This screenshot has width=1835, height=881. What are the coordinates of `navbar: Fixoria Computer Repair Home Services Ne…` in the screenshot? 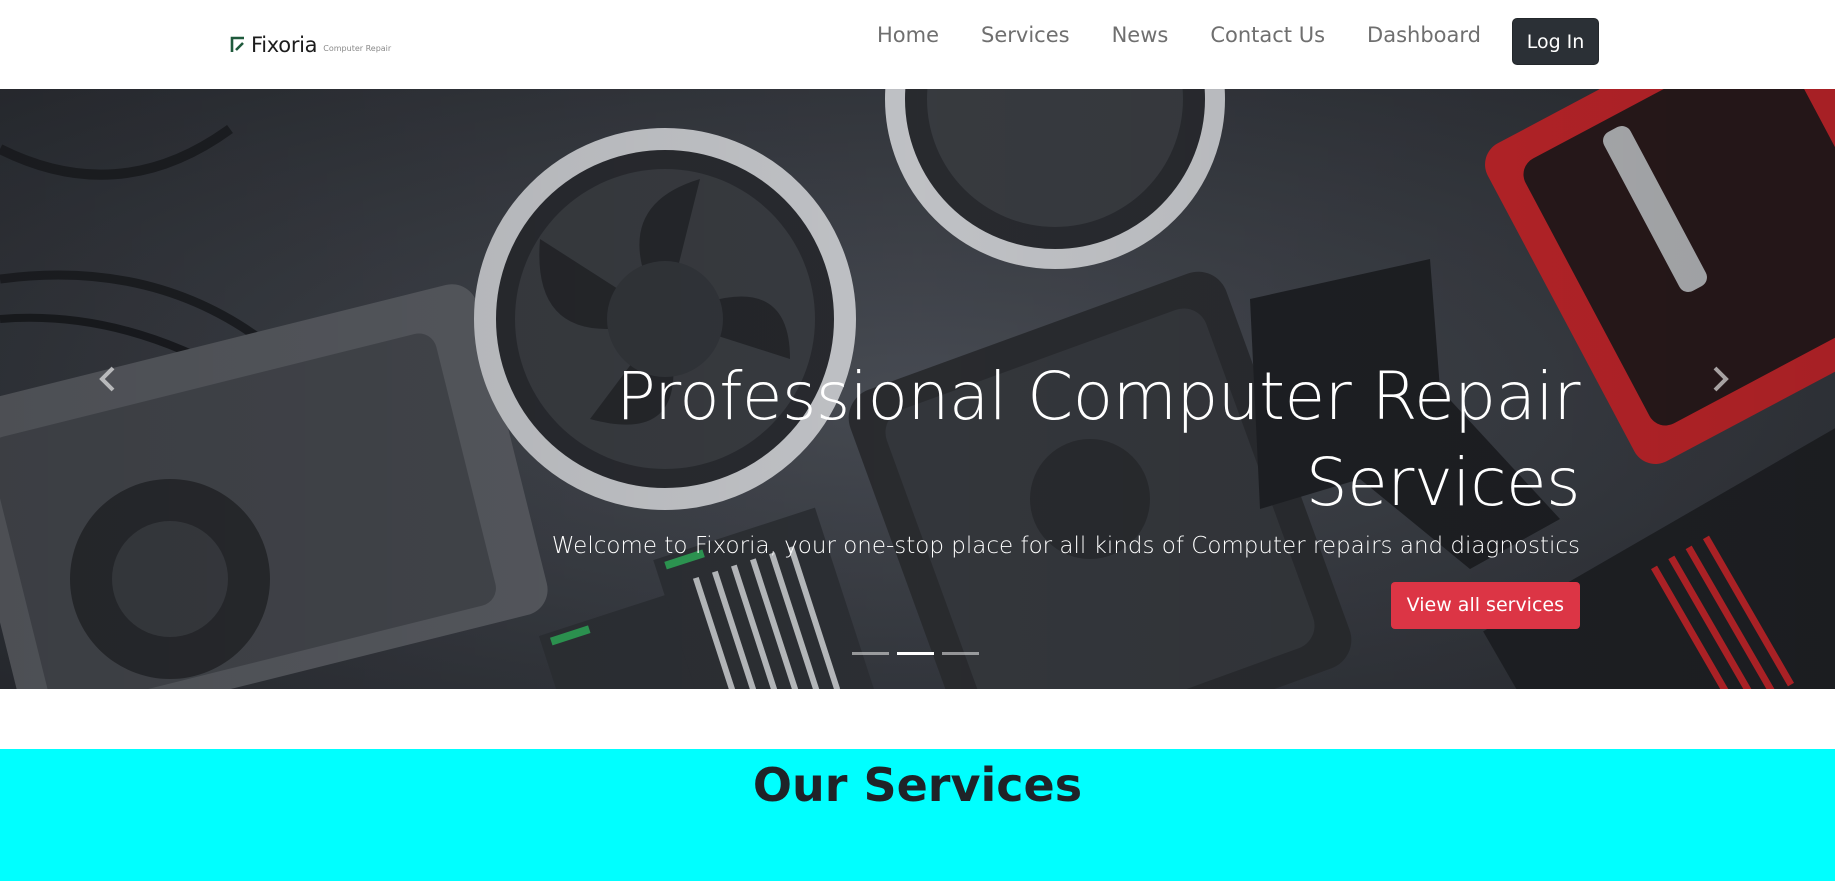 It's located at (917, 44).